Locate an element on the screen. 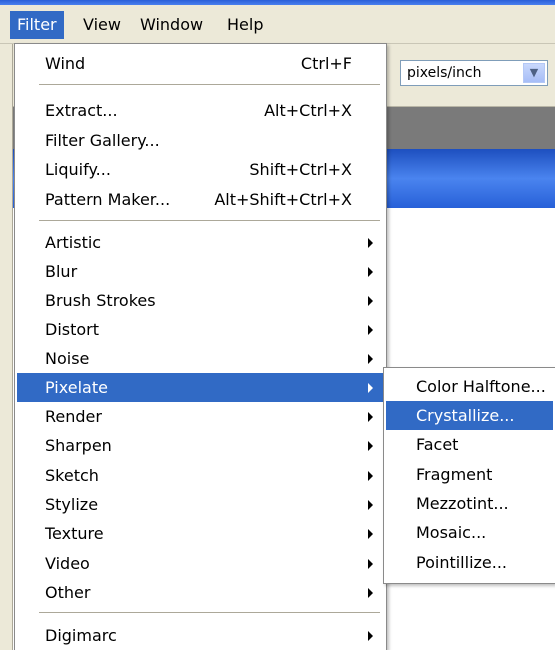 The height and width of the screenshot is (650, 555). menu-item-label: Brush Strokes is located at coordinates (100, 300).